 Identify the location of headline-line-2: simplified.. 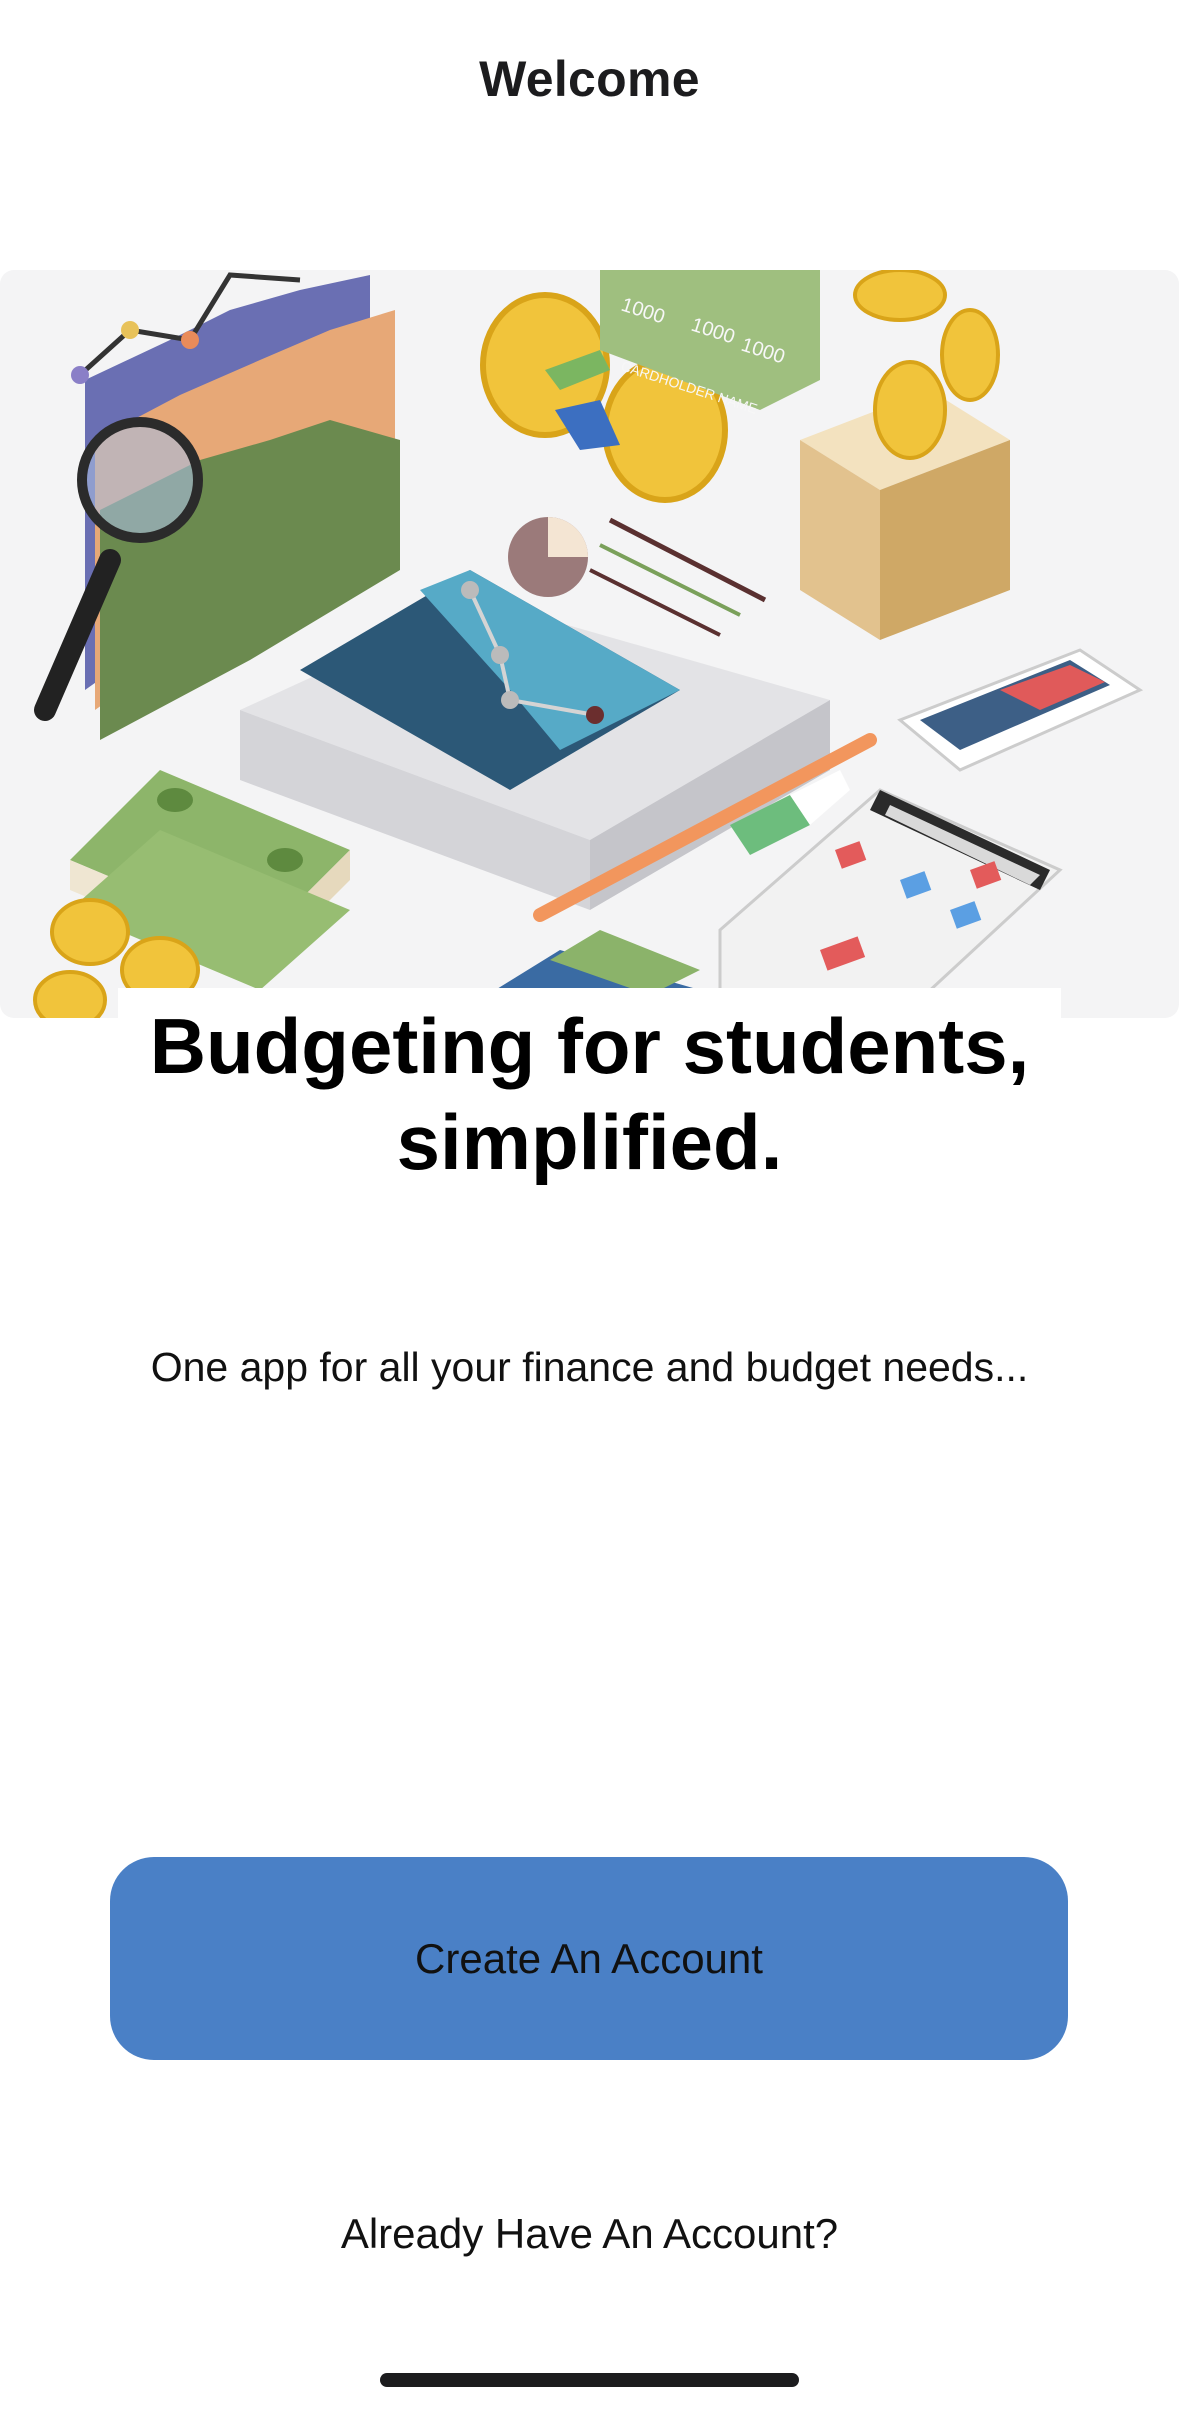
(589, 1142).